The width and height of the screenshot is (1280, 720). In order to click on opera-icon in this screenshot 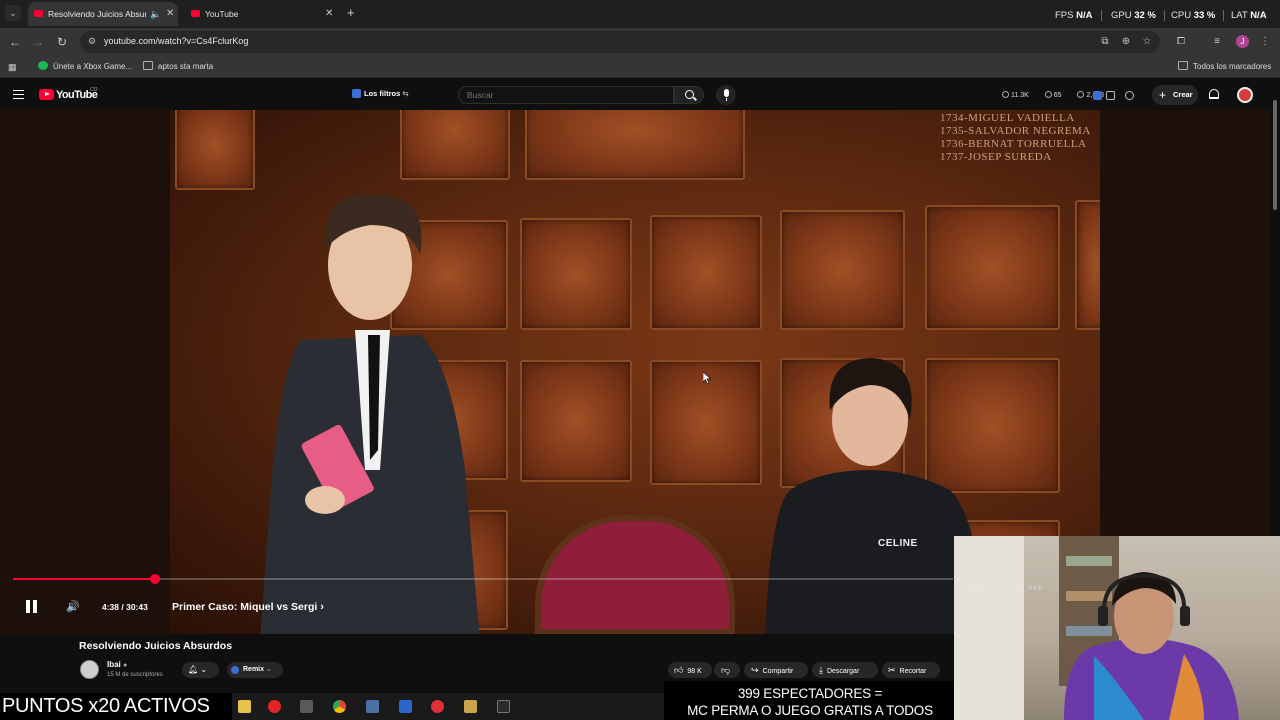, I will do `click(274, 706)`.